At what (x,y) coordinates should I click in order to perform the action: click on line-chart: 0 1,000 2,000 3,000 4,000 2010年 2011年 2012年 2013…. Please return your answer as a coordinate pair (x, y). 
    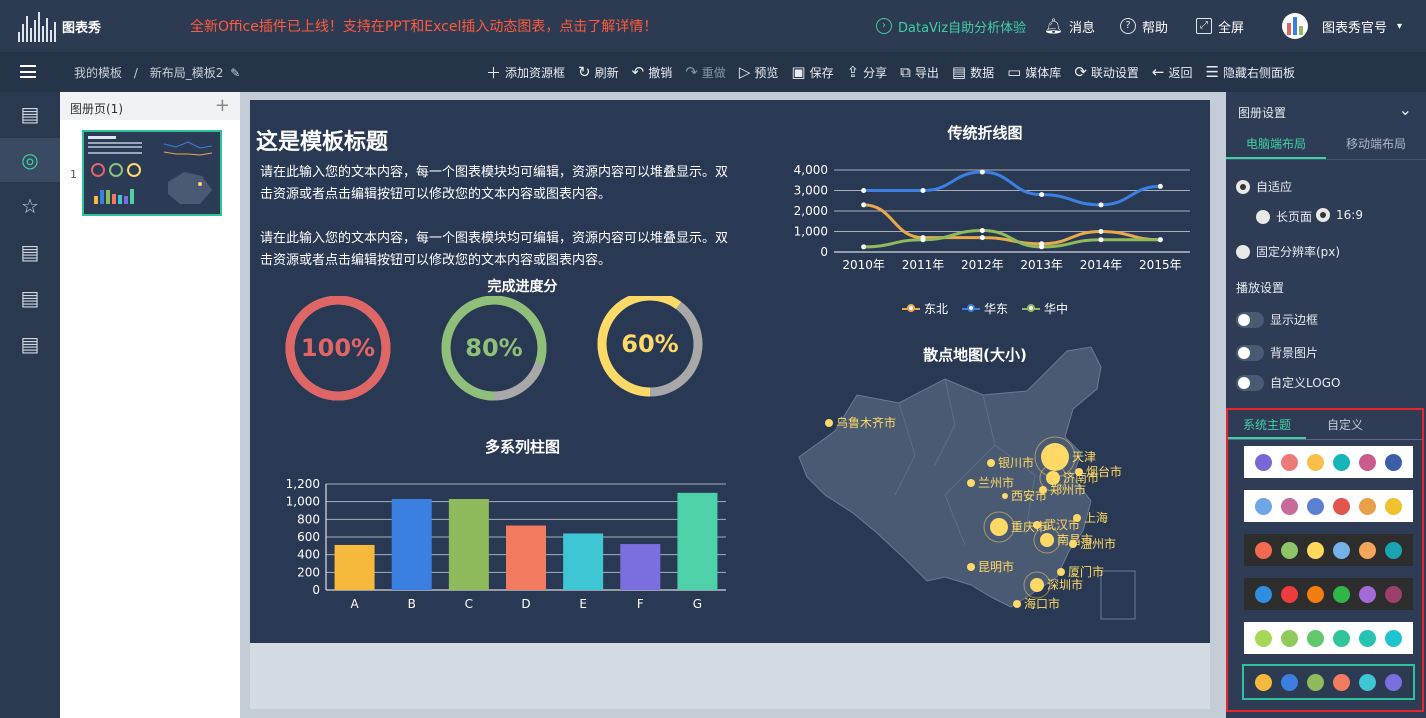
    Looking at the image, I should click on (985, 238).